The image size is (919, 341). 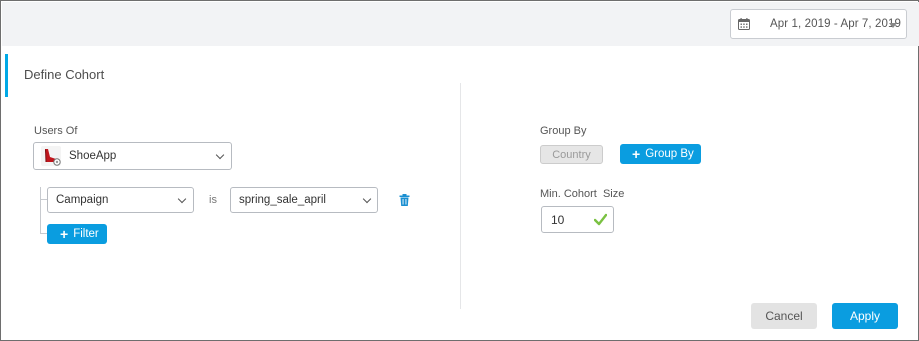 I want to click on filter-value-select: spring_sale_april, so click(x=304, y=200).